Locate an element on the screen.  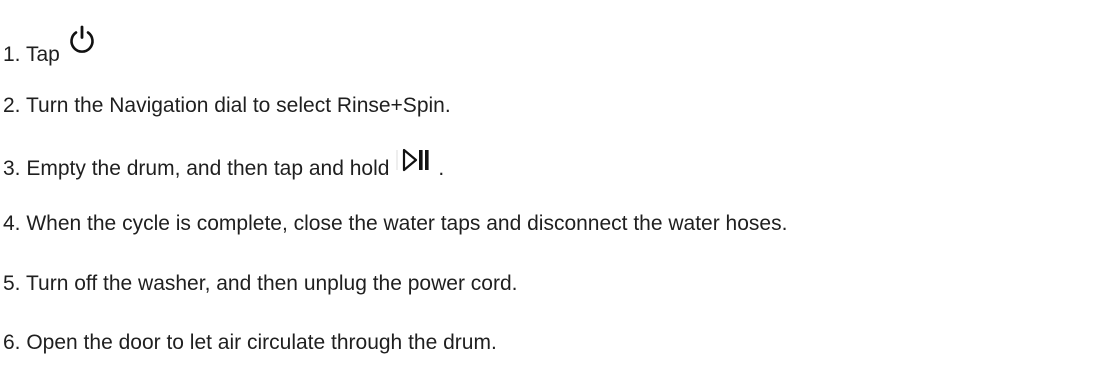
step-1-text: 1. Tap is located at coordinates (31, 54).